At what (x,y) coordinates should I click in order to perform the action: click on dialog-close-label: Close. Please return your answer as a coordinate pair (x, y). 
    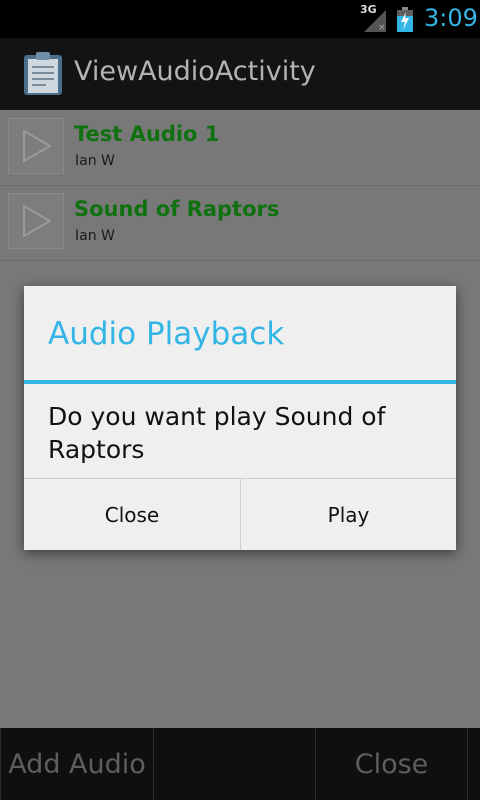
    Looking at the image, I should click on (132, 514).